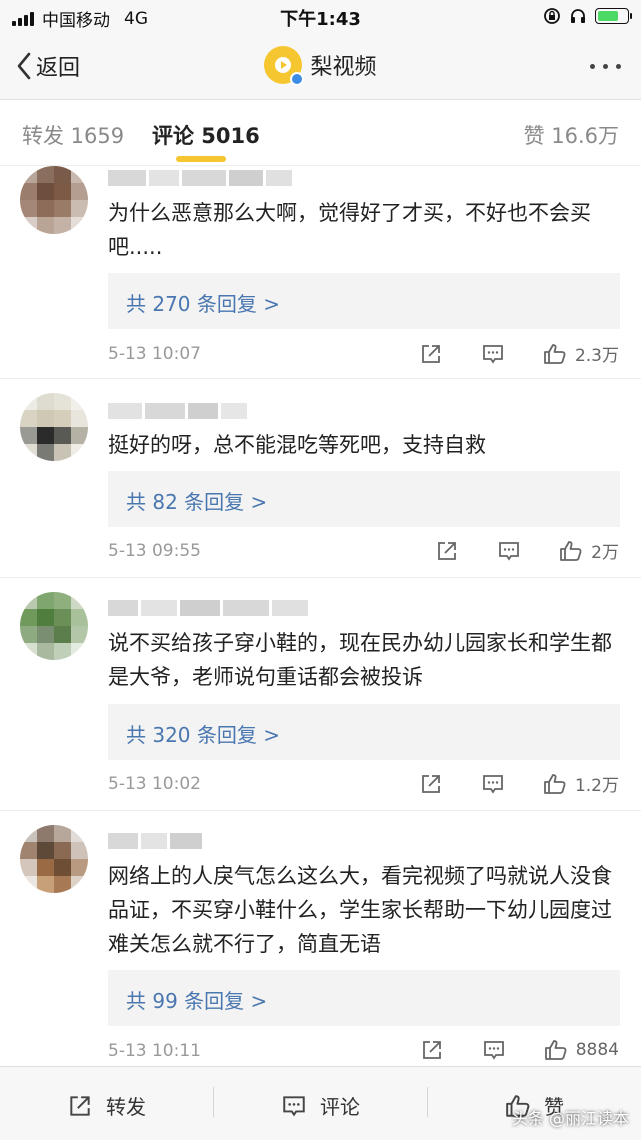 The image size is (641, 1140). What do you see at coordinates (320, 17) in the screenshot?
I see `status-bar: 中国移动 4G 下午1:43` at bounding box center [320, 17].